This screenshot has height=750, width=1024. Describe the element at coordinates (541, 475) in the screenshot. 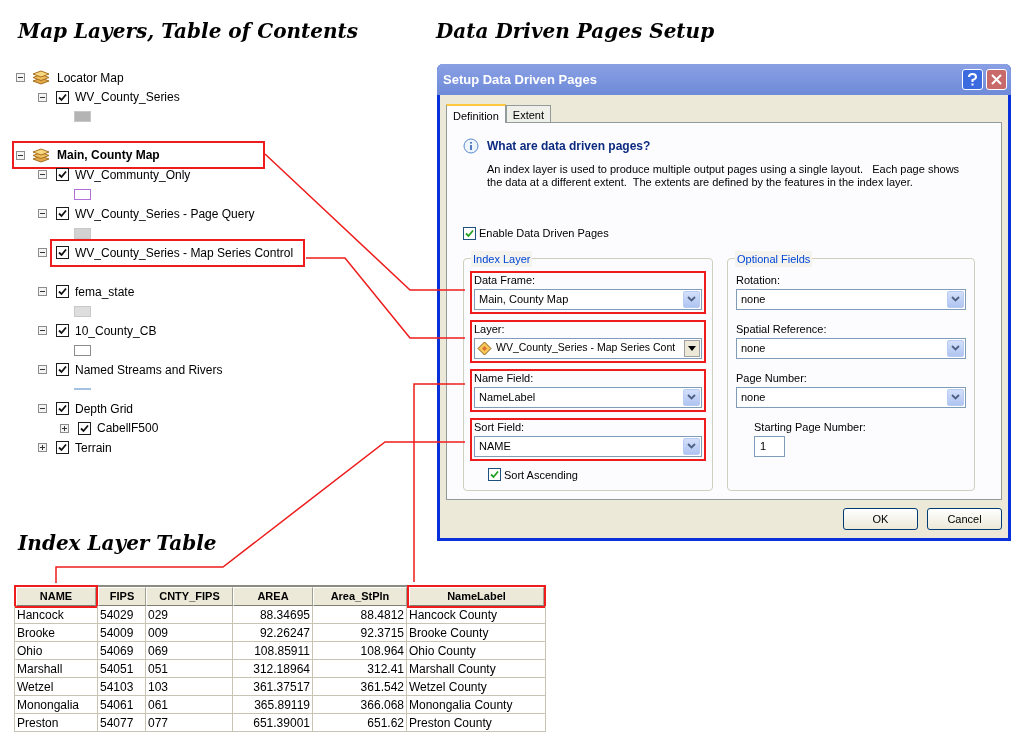

I see `checkbox-label: Sort Ascending` at that location.